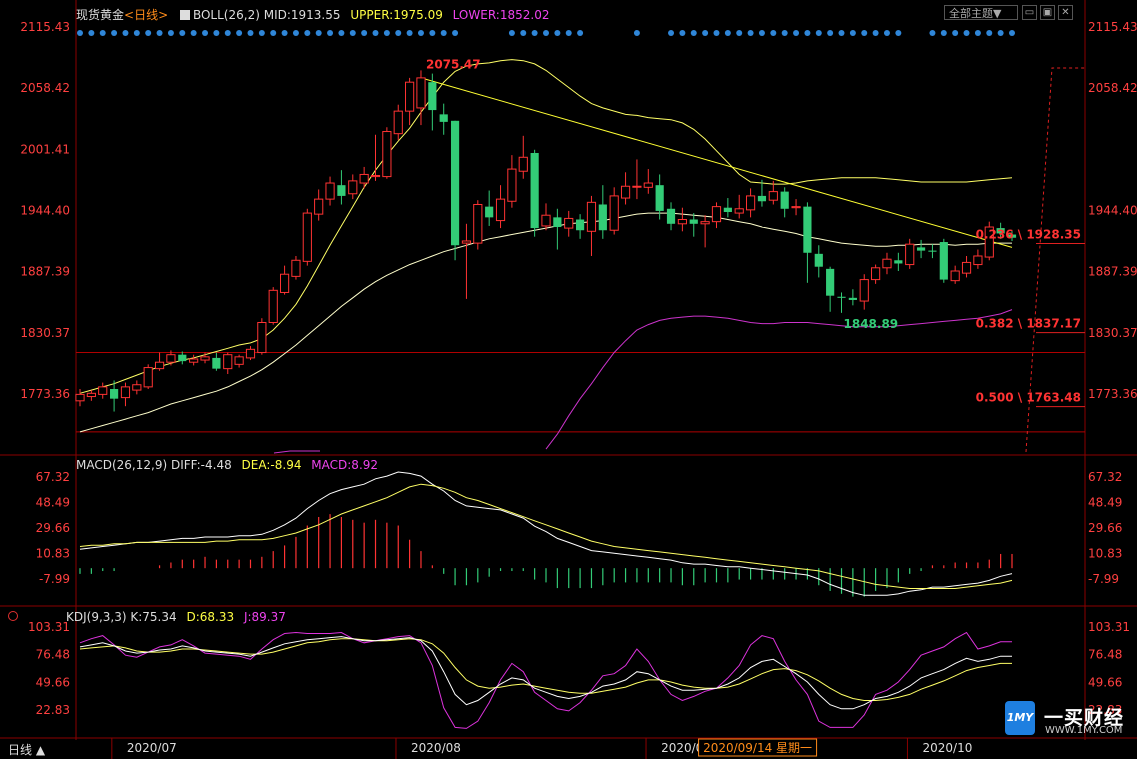 The width and height of the screenshot is (1137, 759). I want to click on boll-lower-line, so click(779, 379).